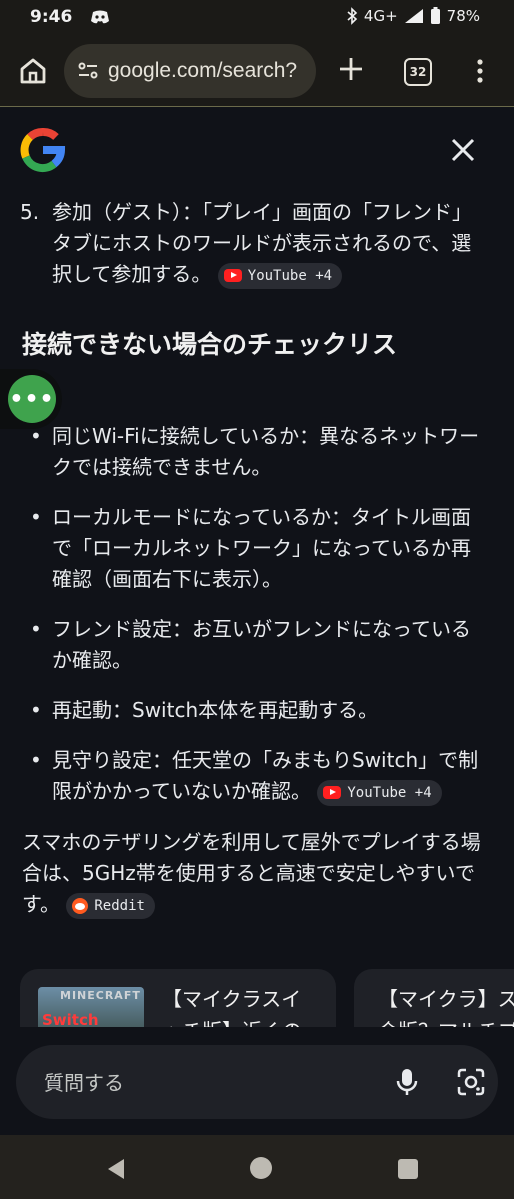  I want to click on ask-input: 質問する, so click(257, 1082).